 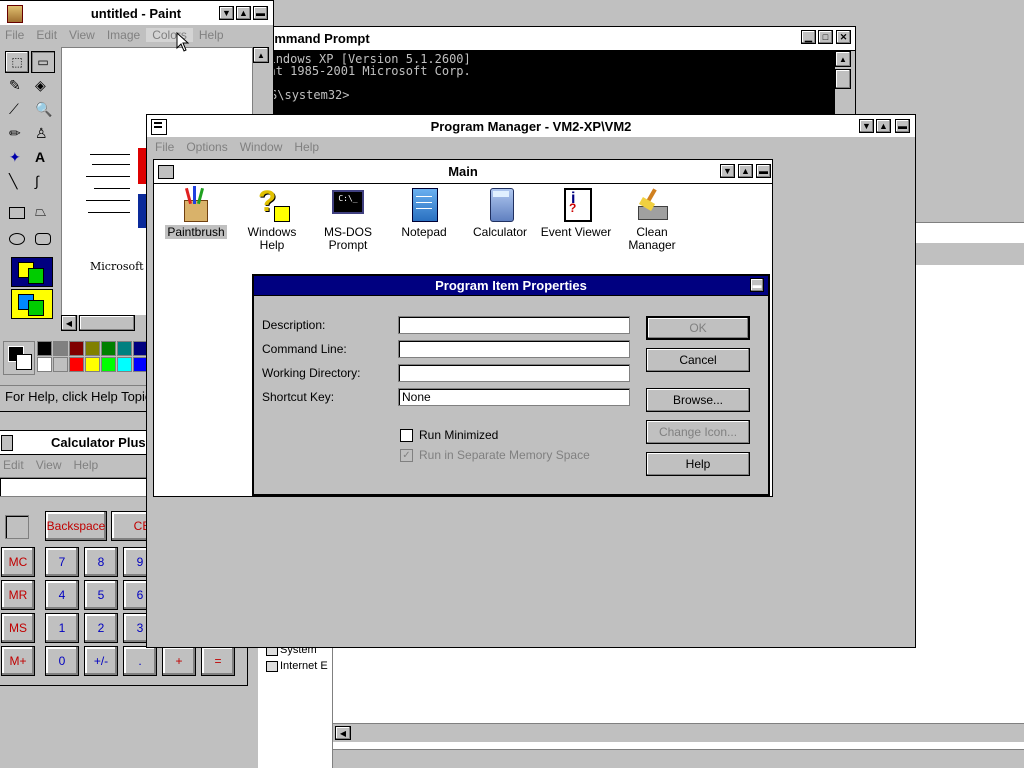 What do you see at coordinates (101, 562) in the screenshot?
I see `digit-8-button: 8` at bounding box center [101, 562].